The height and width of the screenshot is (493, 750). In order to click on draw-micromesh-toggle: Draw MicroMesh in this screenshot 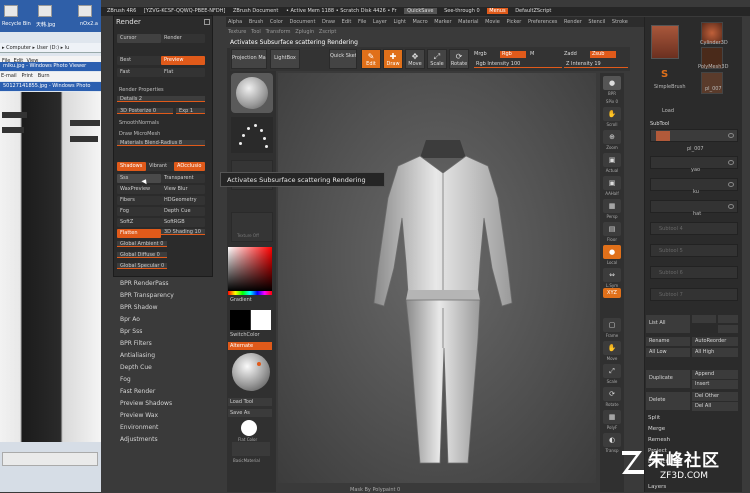, I will do `click(139, 134)`.